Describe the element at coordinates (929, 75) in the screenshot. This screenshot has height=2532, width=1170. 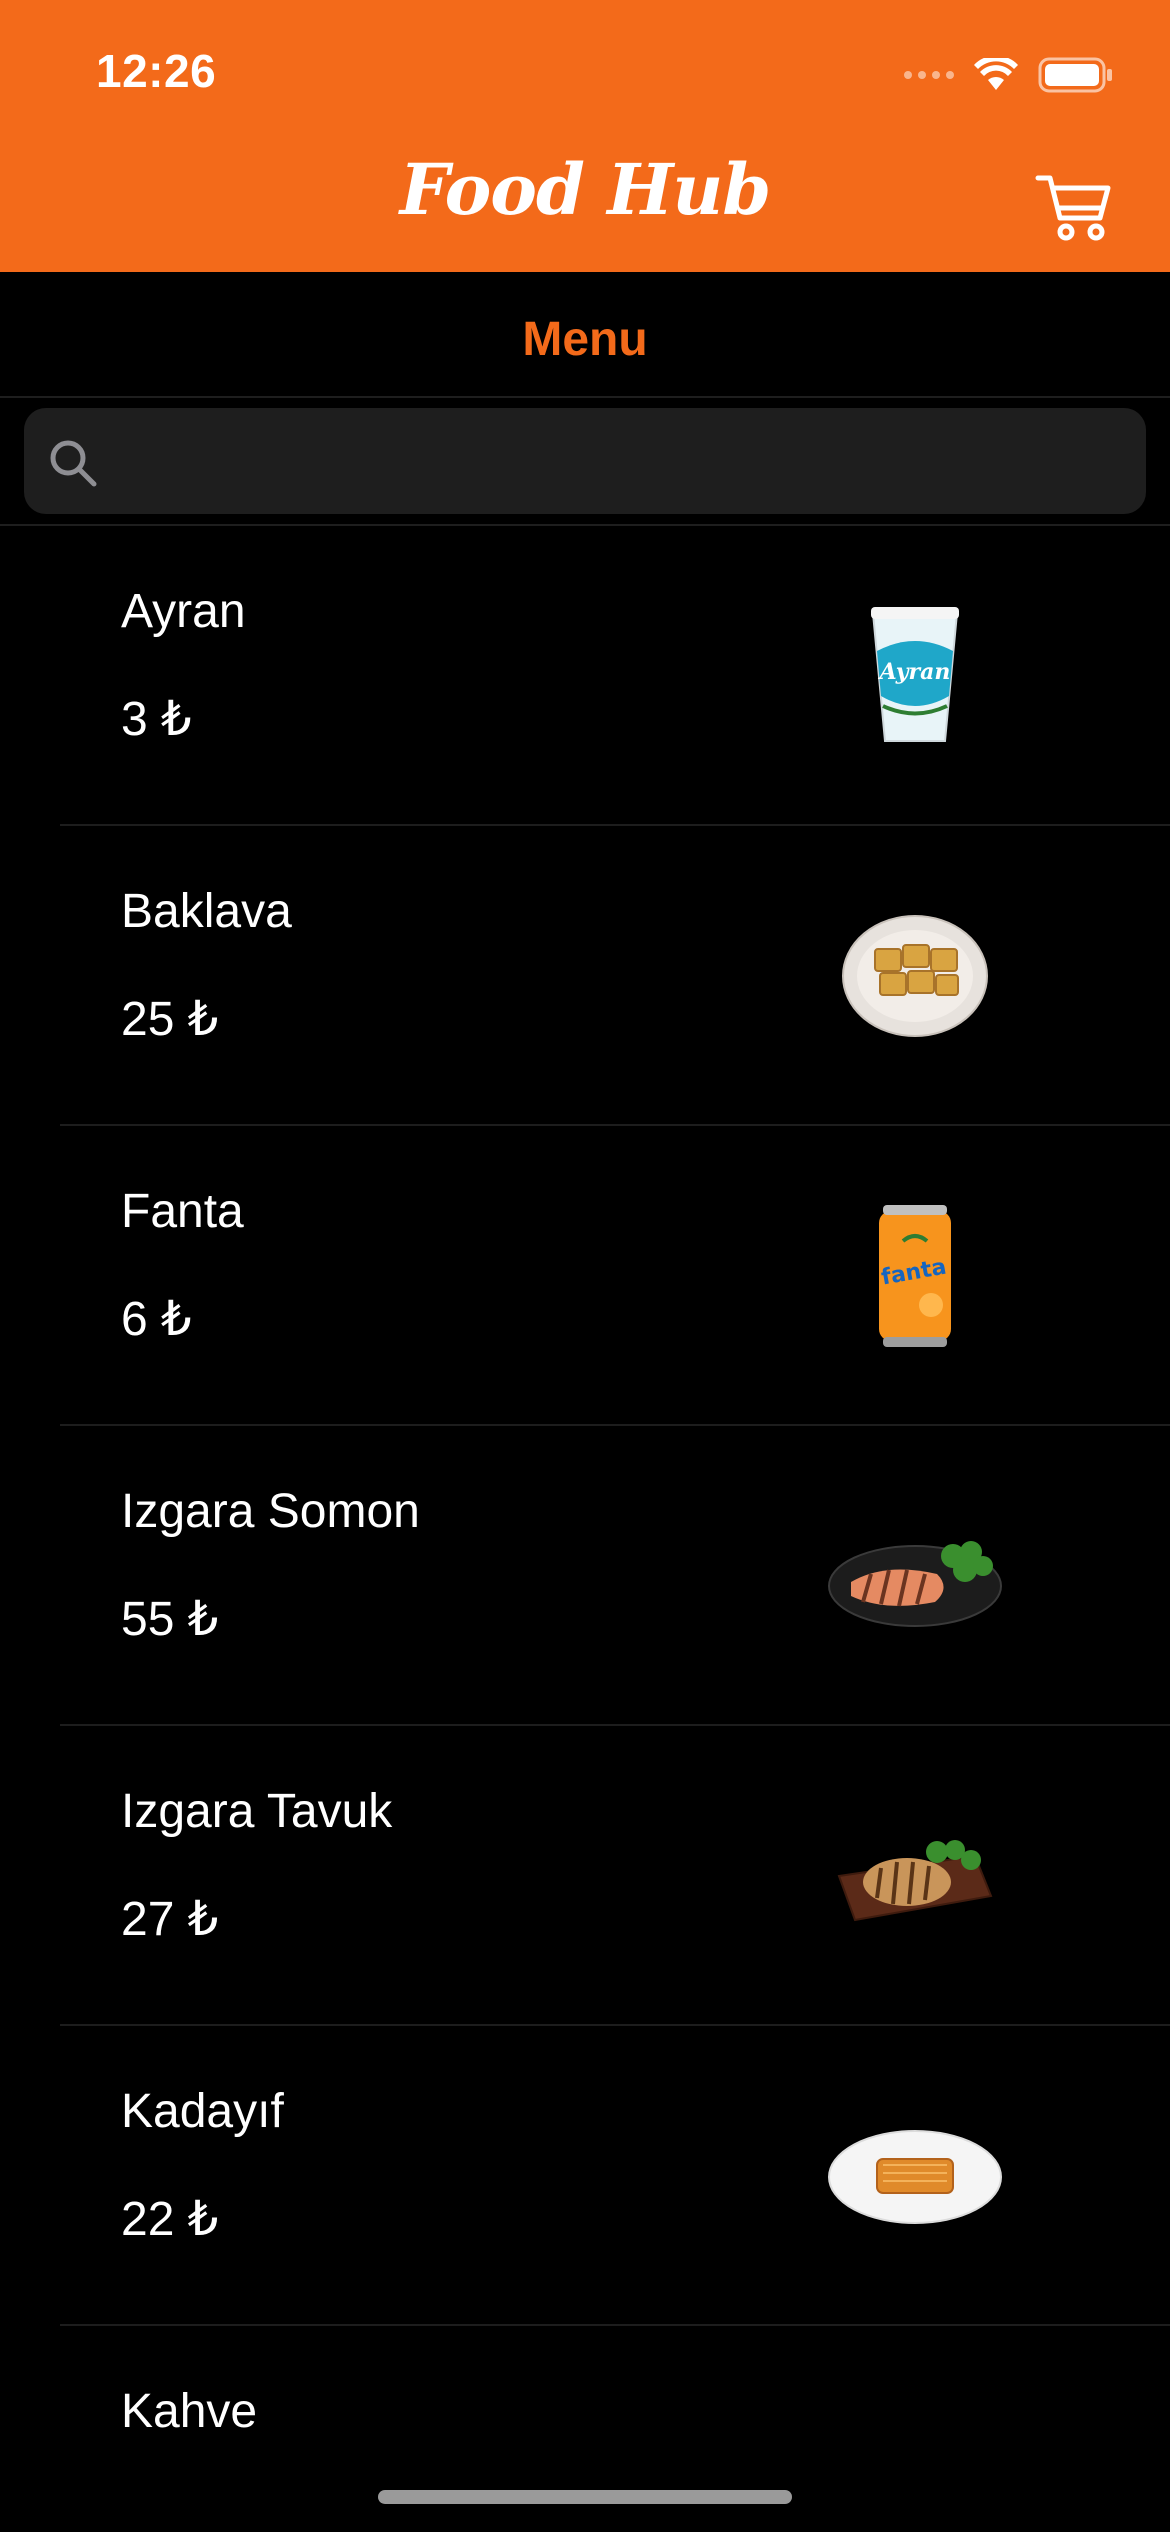
I see `cellular-signal-icon` at that location.